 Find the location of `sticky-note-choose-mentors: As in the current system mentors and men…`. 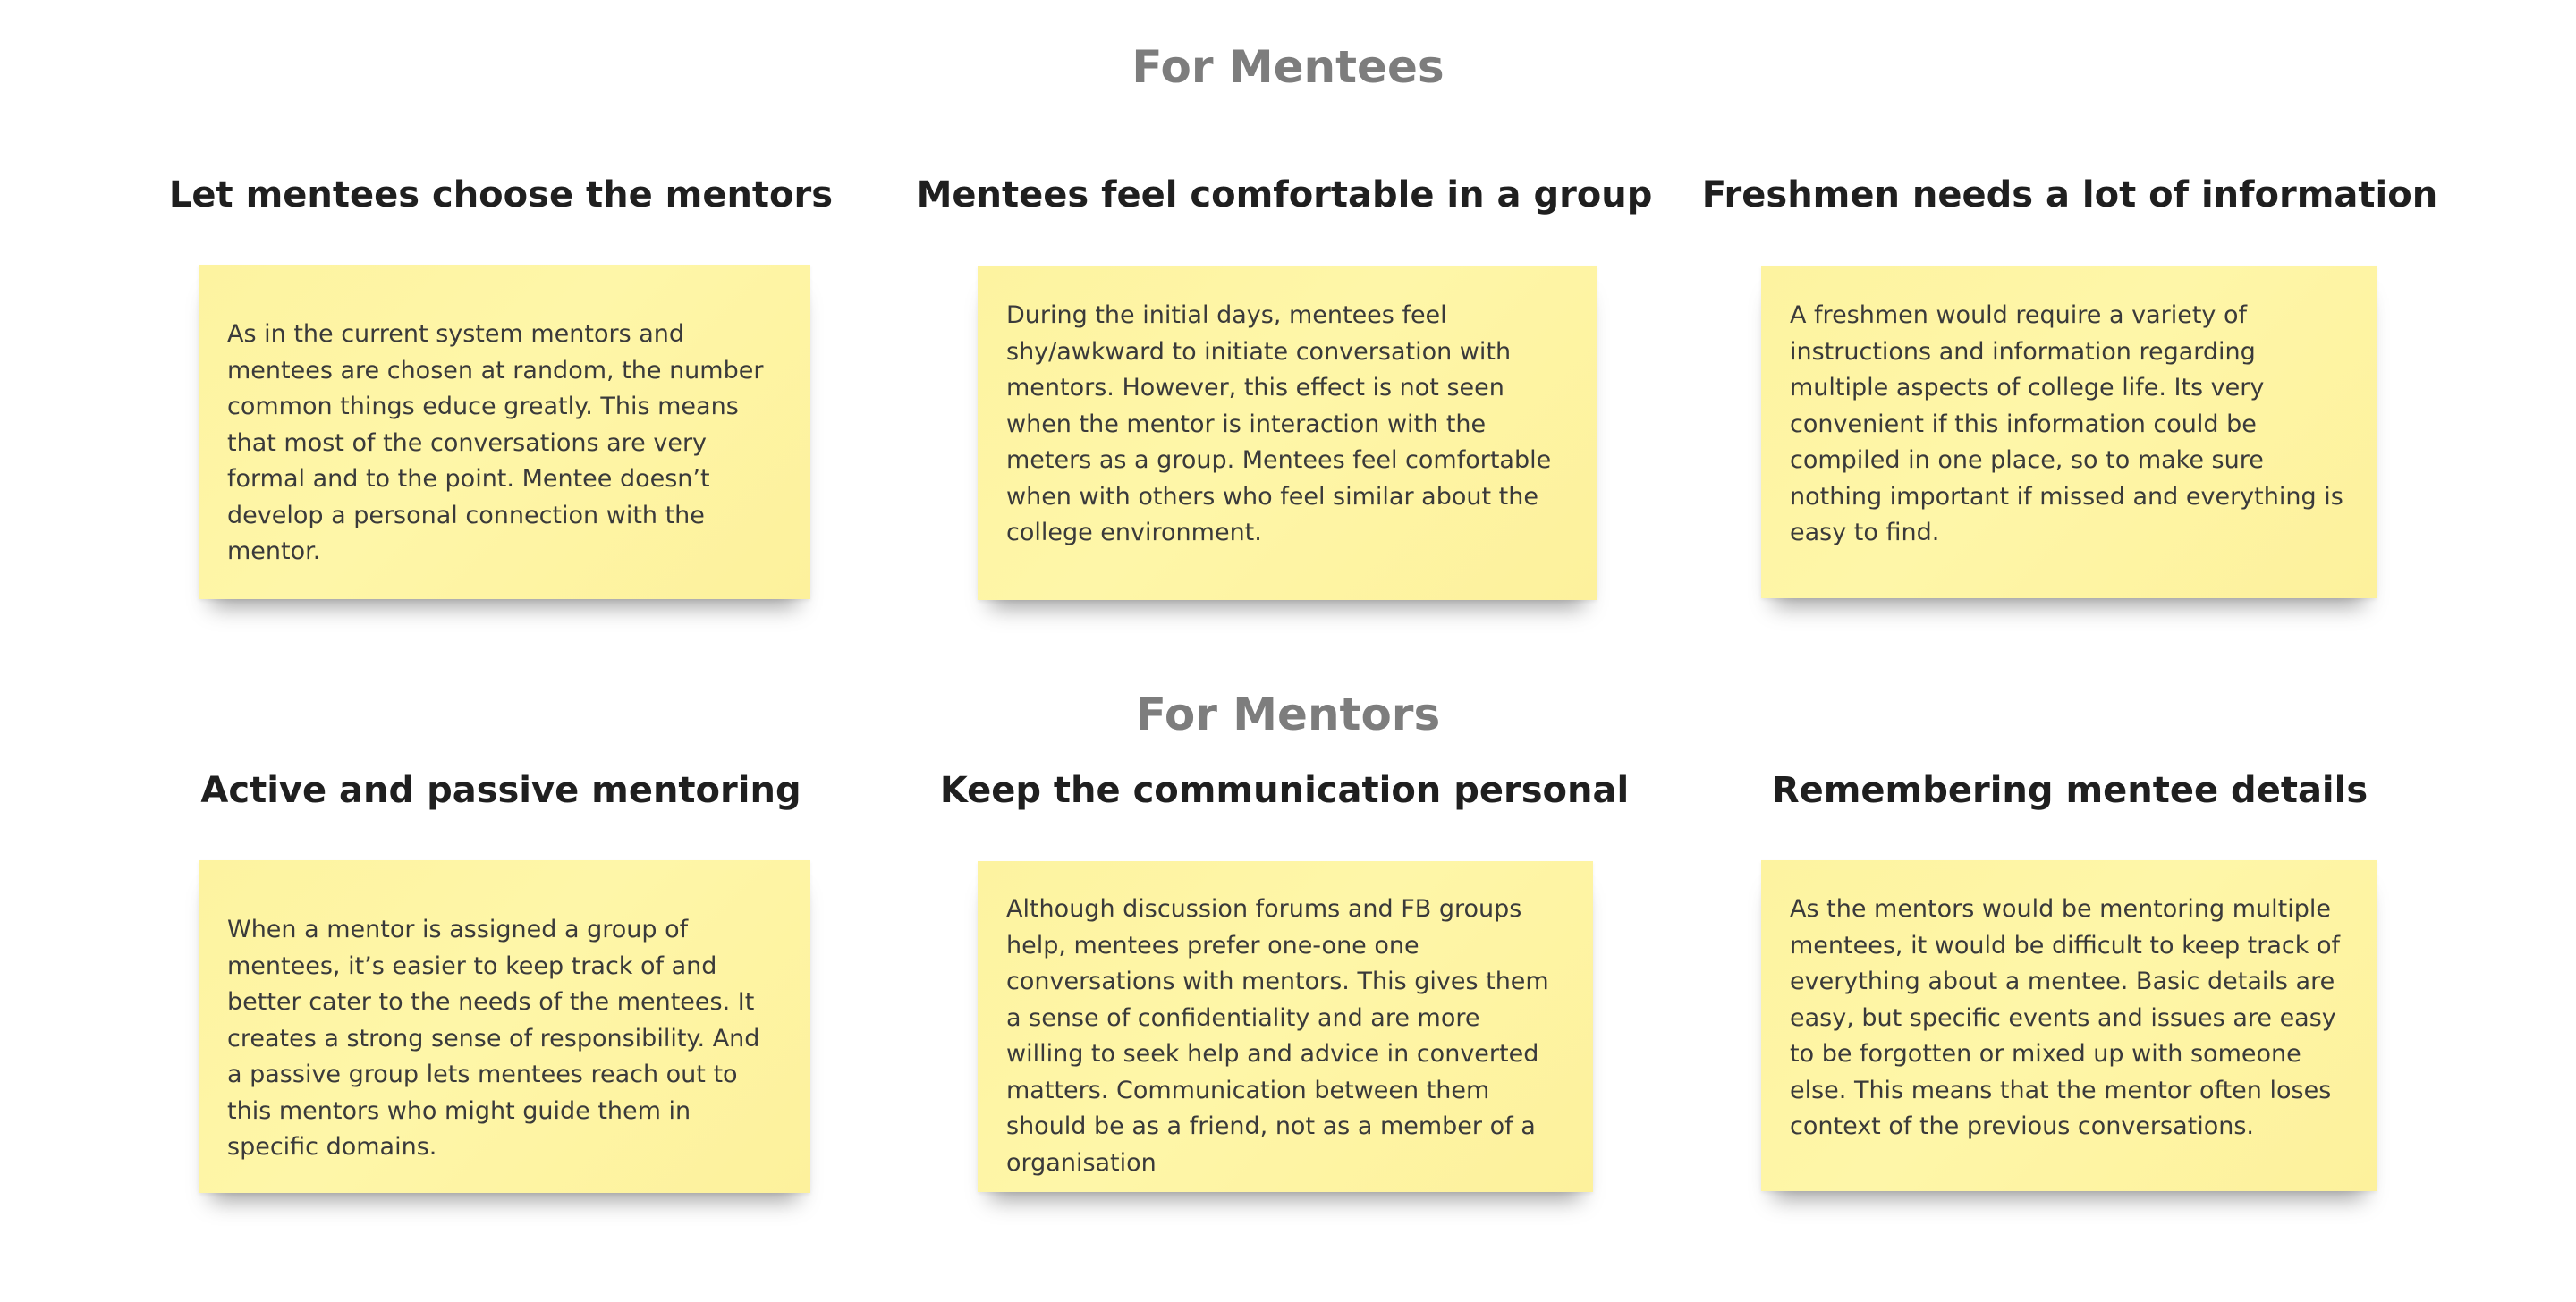

sticky-note-choose-mentors: As in the current system mentors and men… is located at coordinates (504, 432).